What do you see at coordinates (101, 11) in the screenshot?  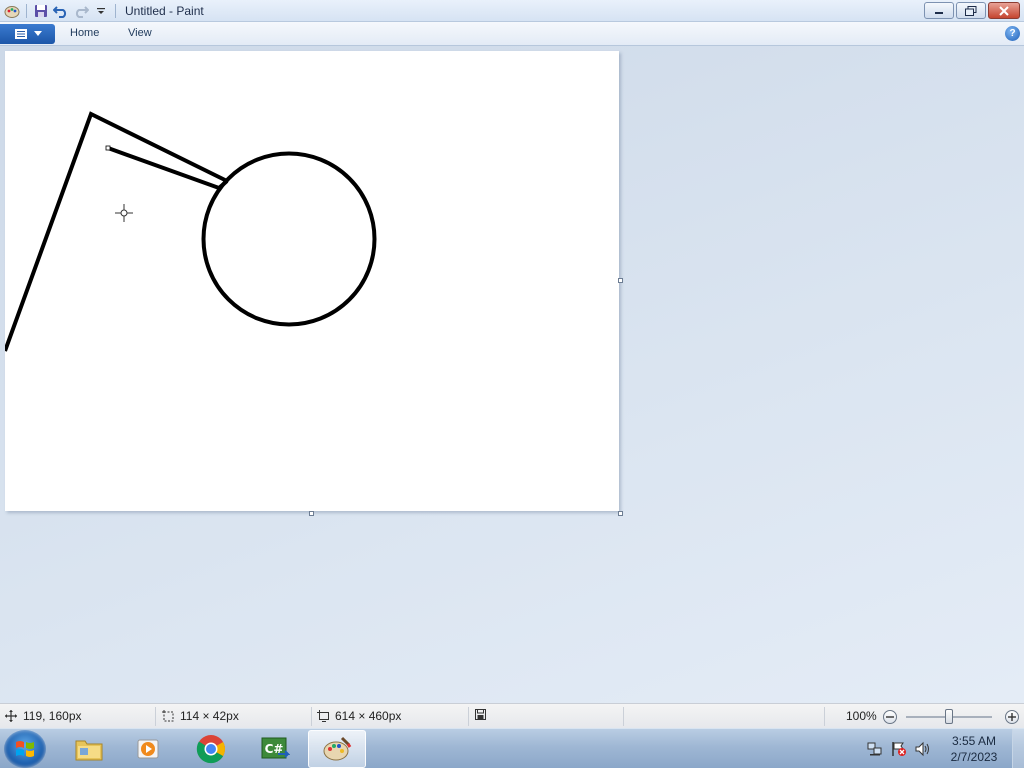 I see `customize-qat-chevron-icon` at bounding box center [101, 11].